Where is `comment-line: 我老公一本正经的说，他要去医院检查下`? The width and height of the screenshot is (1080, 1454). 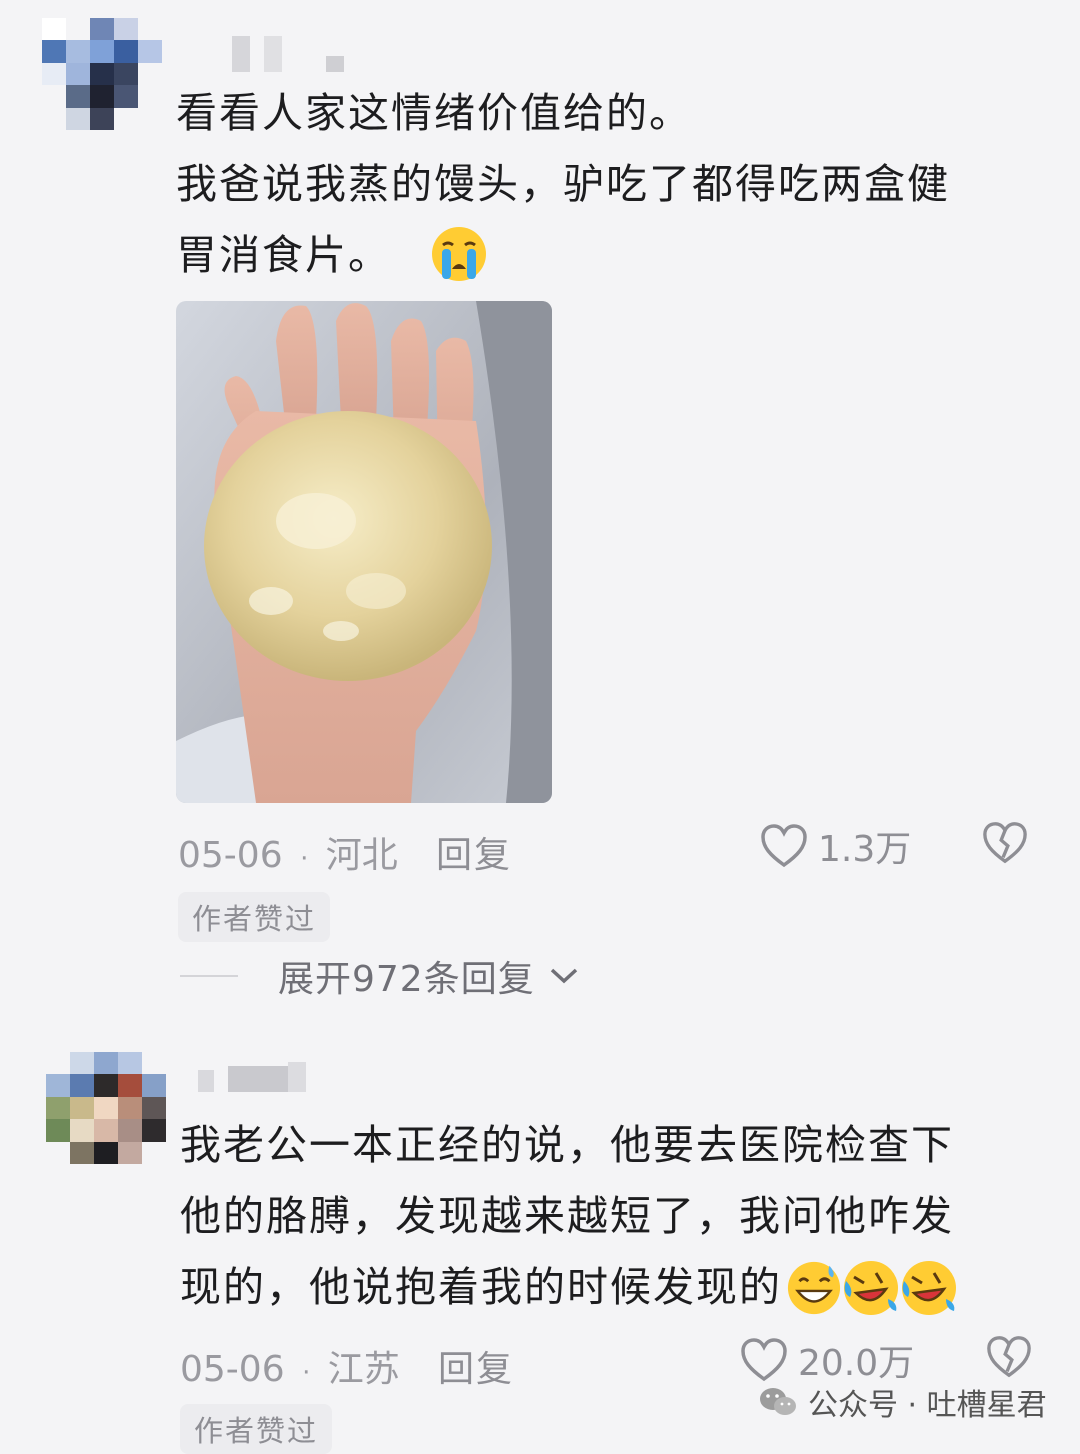
comment-line: 我老公一本正经的说，他要去医院检查下 is located at coordinates (567, 1145).